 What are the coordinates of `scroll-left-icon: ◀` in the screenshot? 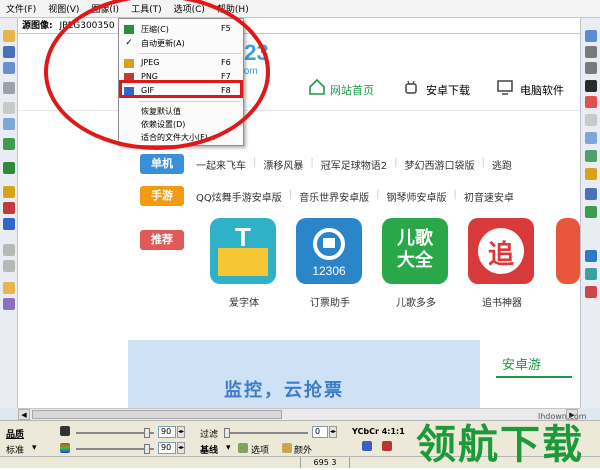 It's located at (24, 414).